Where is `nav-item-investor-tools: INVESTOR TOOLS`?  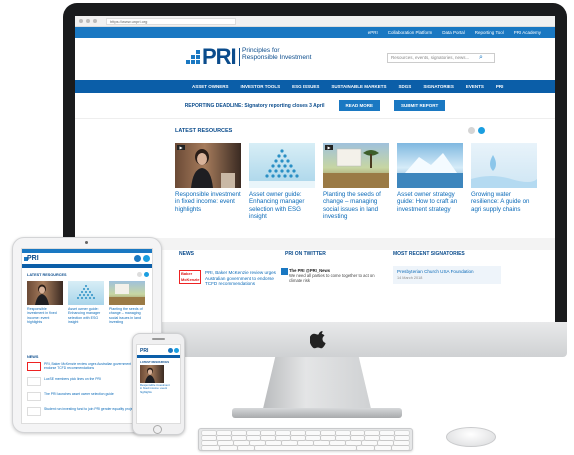
nav-item-investor-tools: INVESTOR TOOLS is located at coordinates (261, 86).